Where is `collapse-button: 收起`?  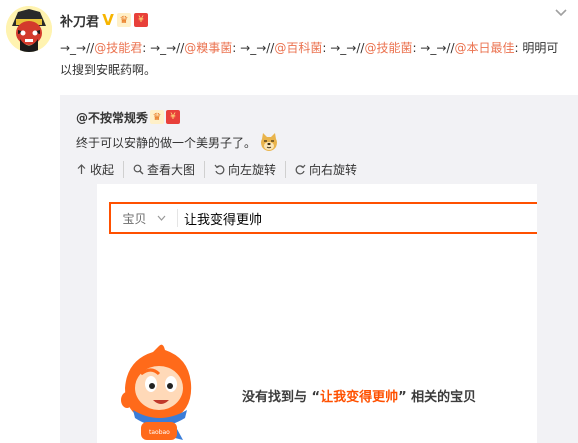
collapse-button: 收起 is located at coordinates (99, 169).